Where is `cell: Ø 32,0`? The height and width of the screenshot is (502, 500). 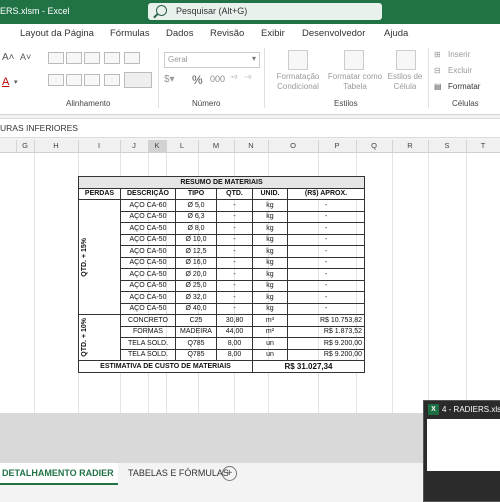 cell: Ø 32,0 is located at coordinates (196, 297).